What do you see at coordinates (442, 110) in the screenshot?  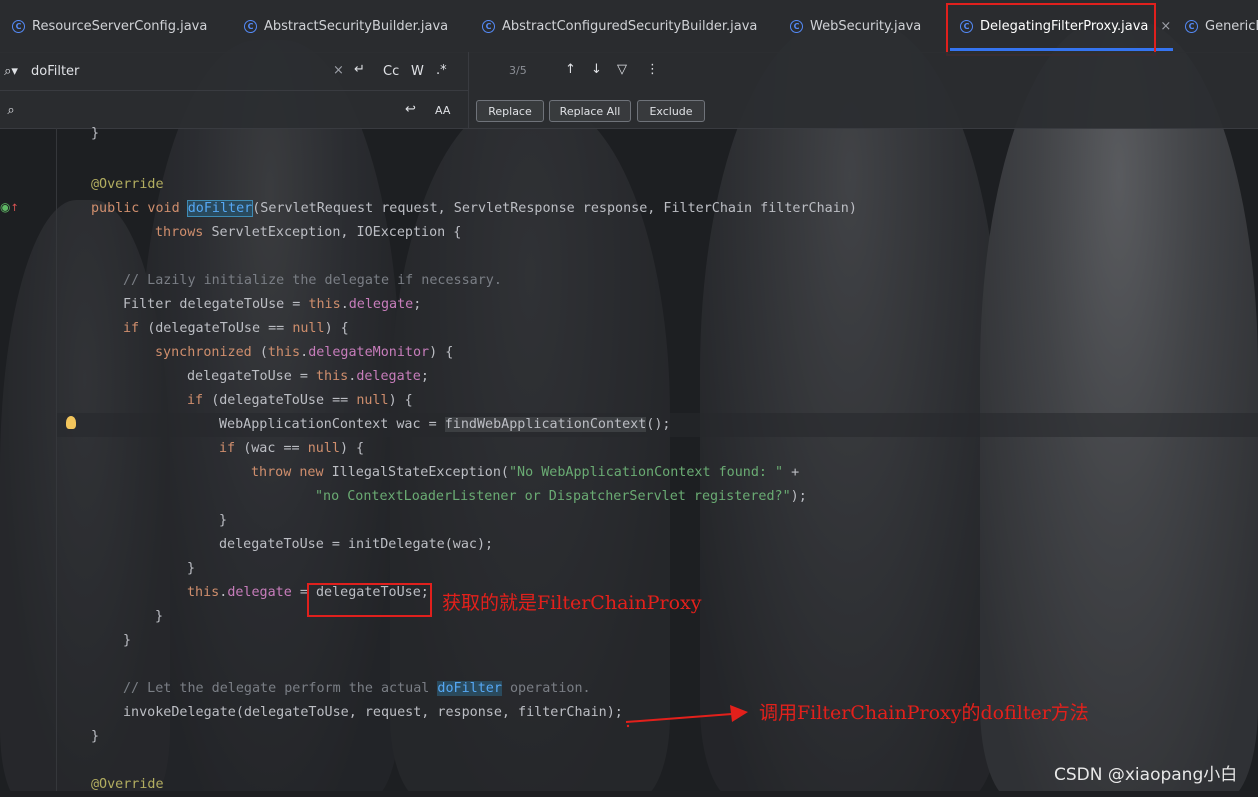 I see `preserve-case-icon: AA` at bounding box center [442, 110].